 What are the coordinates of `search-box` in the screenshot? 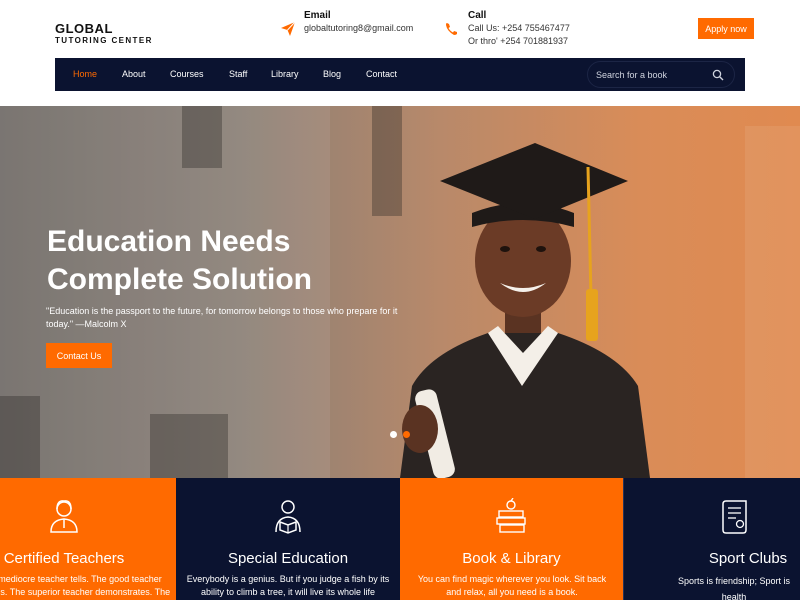 It's located at (661, 74).